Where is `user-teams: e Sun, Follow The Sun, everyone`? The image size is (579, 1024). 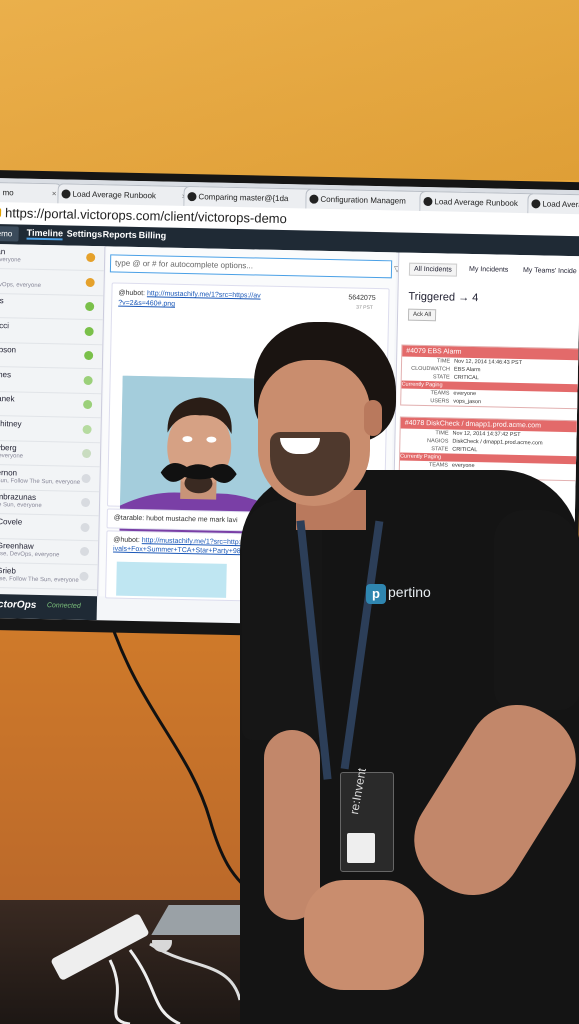 user-teams: e Sun, Follow The Sun, everyone is located at coordinates (40, 481).